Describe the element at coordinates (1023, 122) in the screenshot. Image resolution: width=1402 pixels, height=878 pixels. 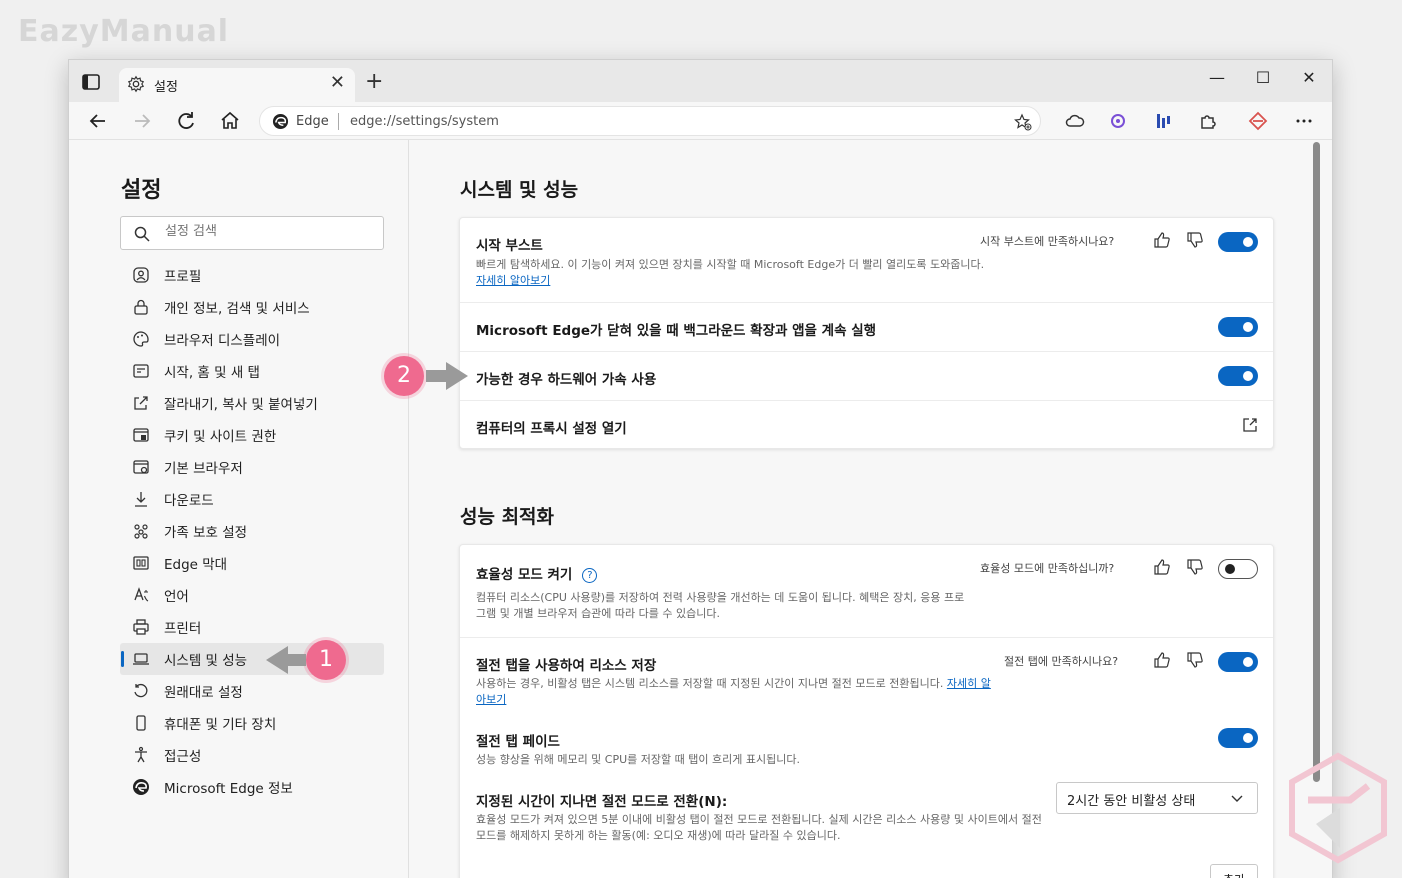
I see `add-favorite-icon` at that location.